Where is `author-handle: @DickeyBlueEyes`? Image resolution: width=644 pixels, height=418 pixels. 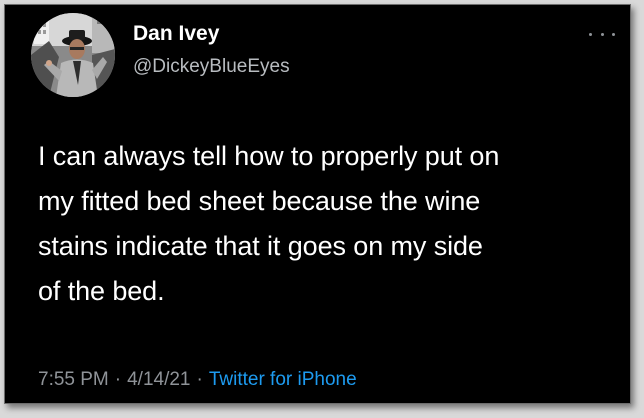
author-handle: @DickeyBlueEyes is located at coordinates (211, 67).